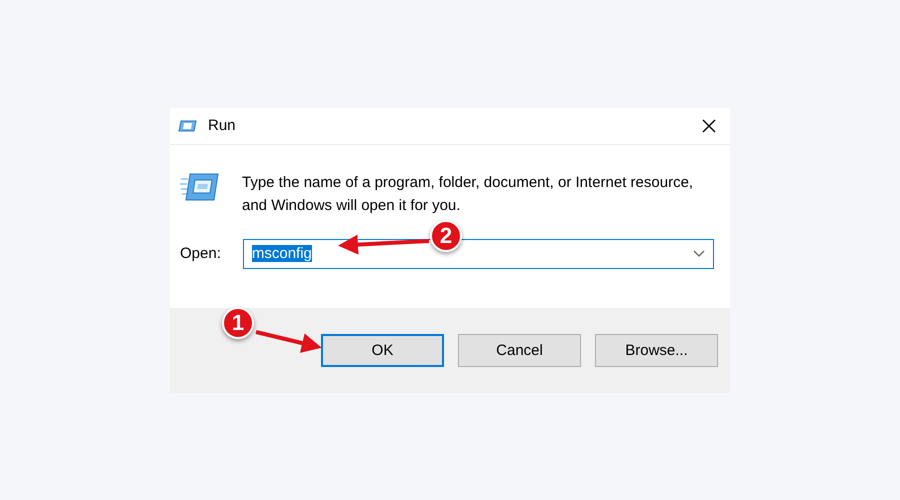 The height and width of the screenshot is (500, 900). I want to click on pointer-arrow, so click(289, 341).